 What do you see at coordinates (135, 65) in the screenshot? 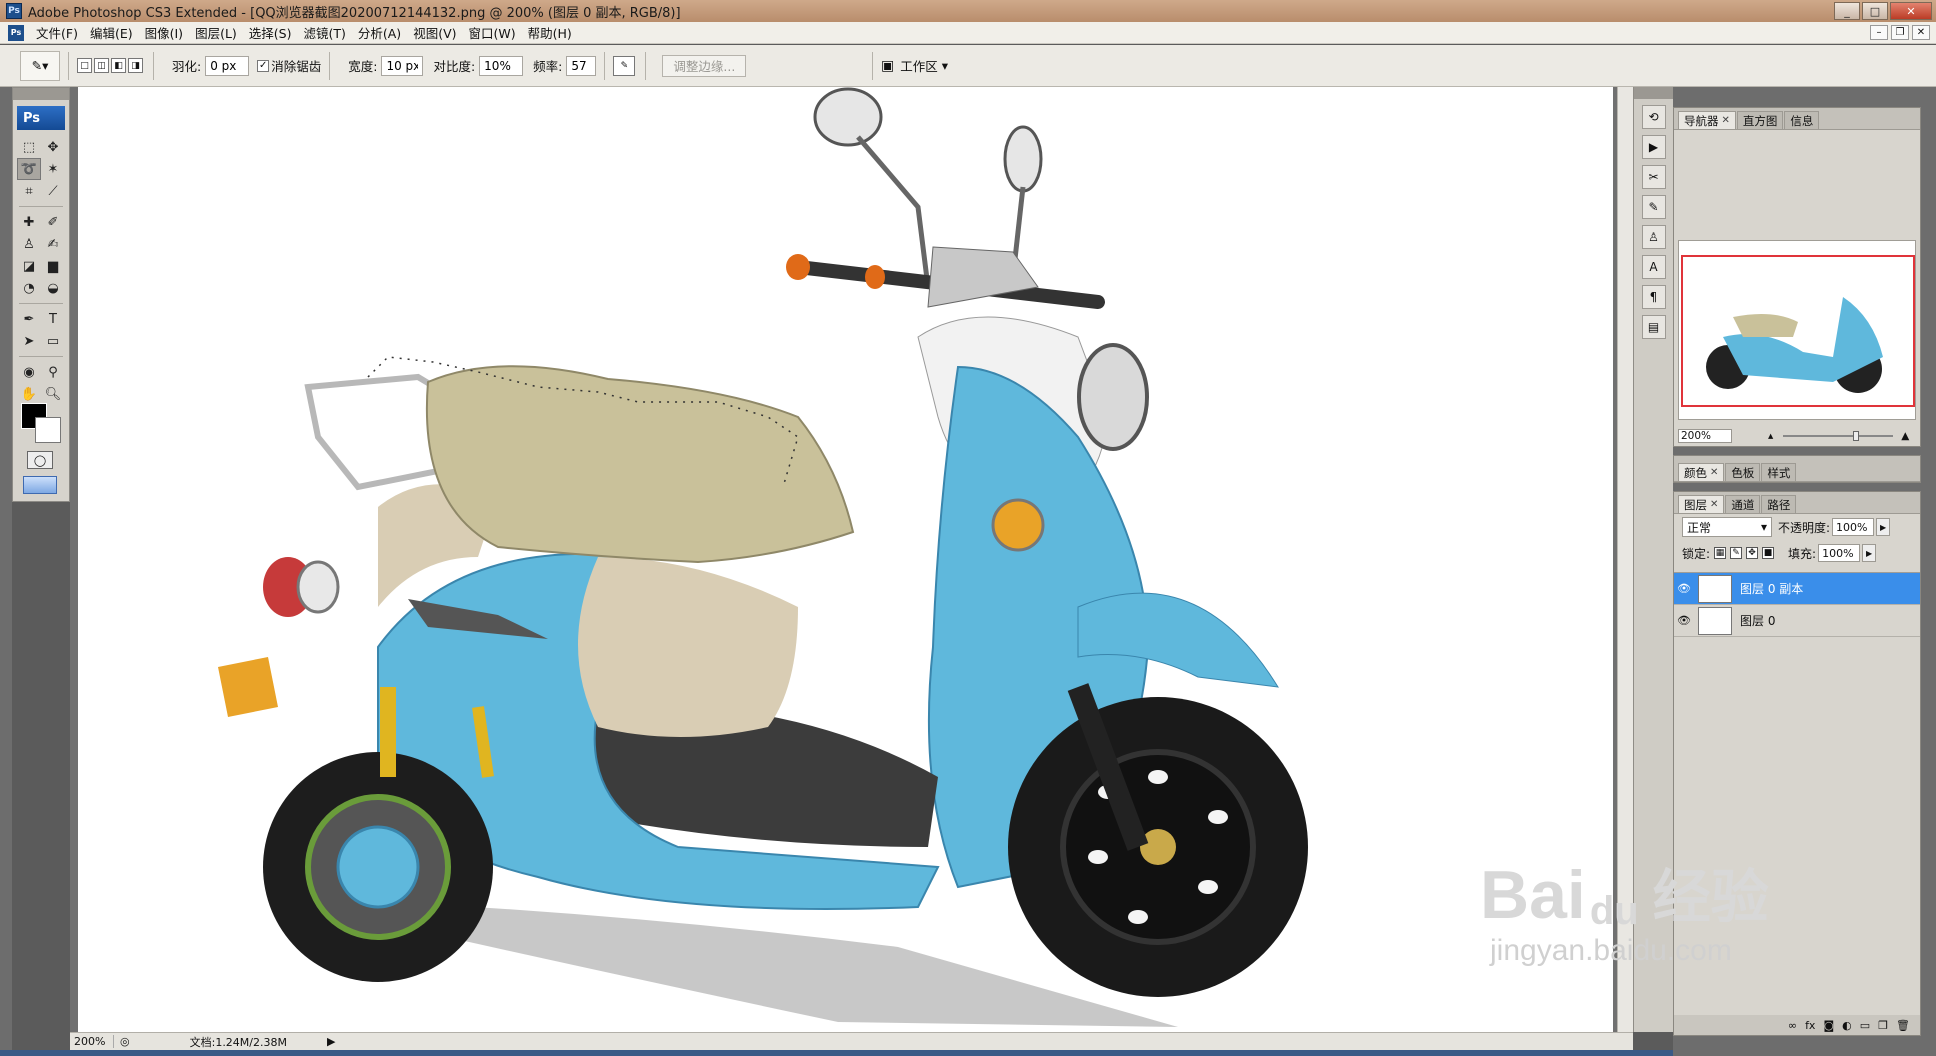
I see `intersect-selection-icon: ◨` at bounding box center [135, 65].